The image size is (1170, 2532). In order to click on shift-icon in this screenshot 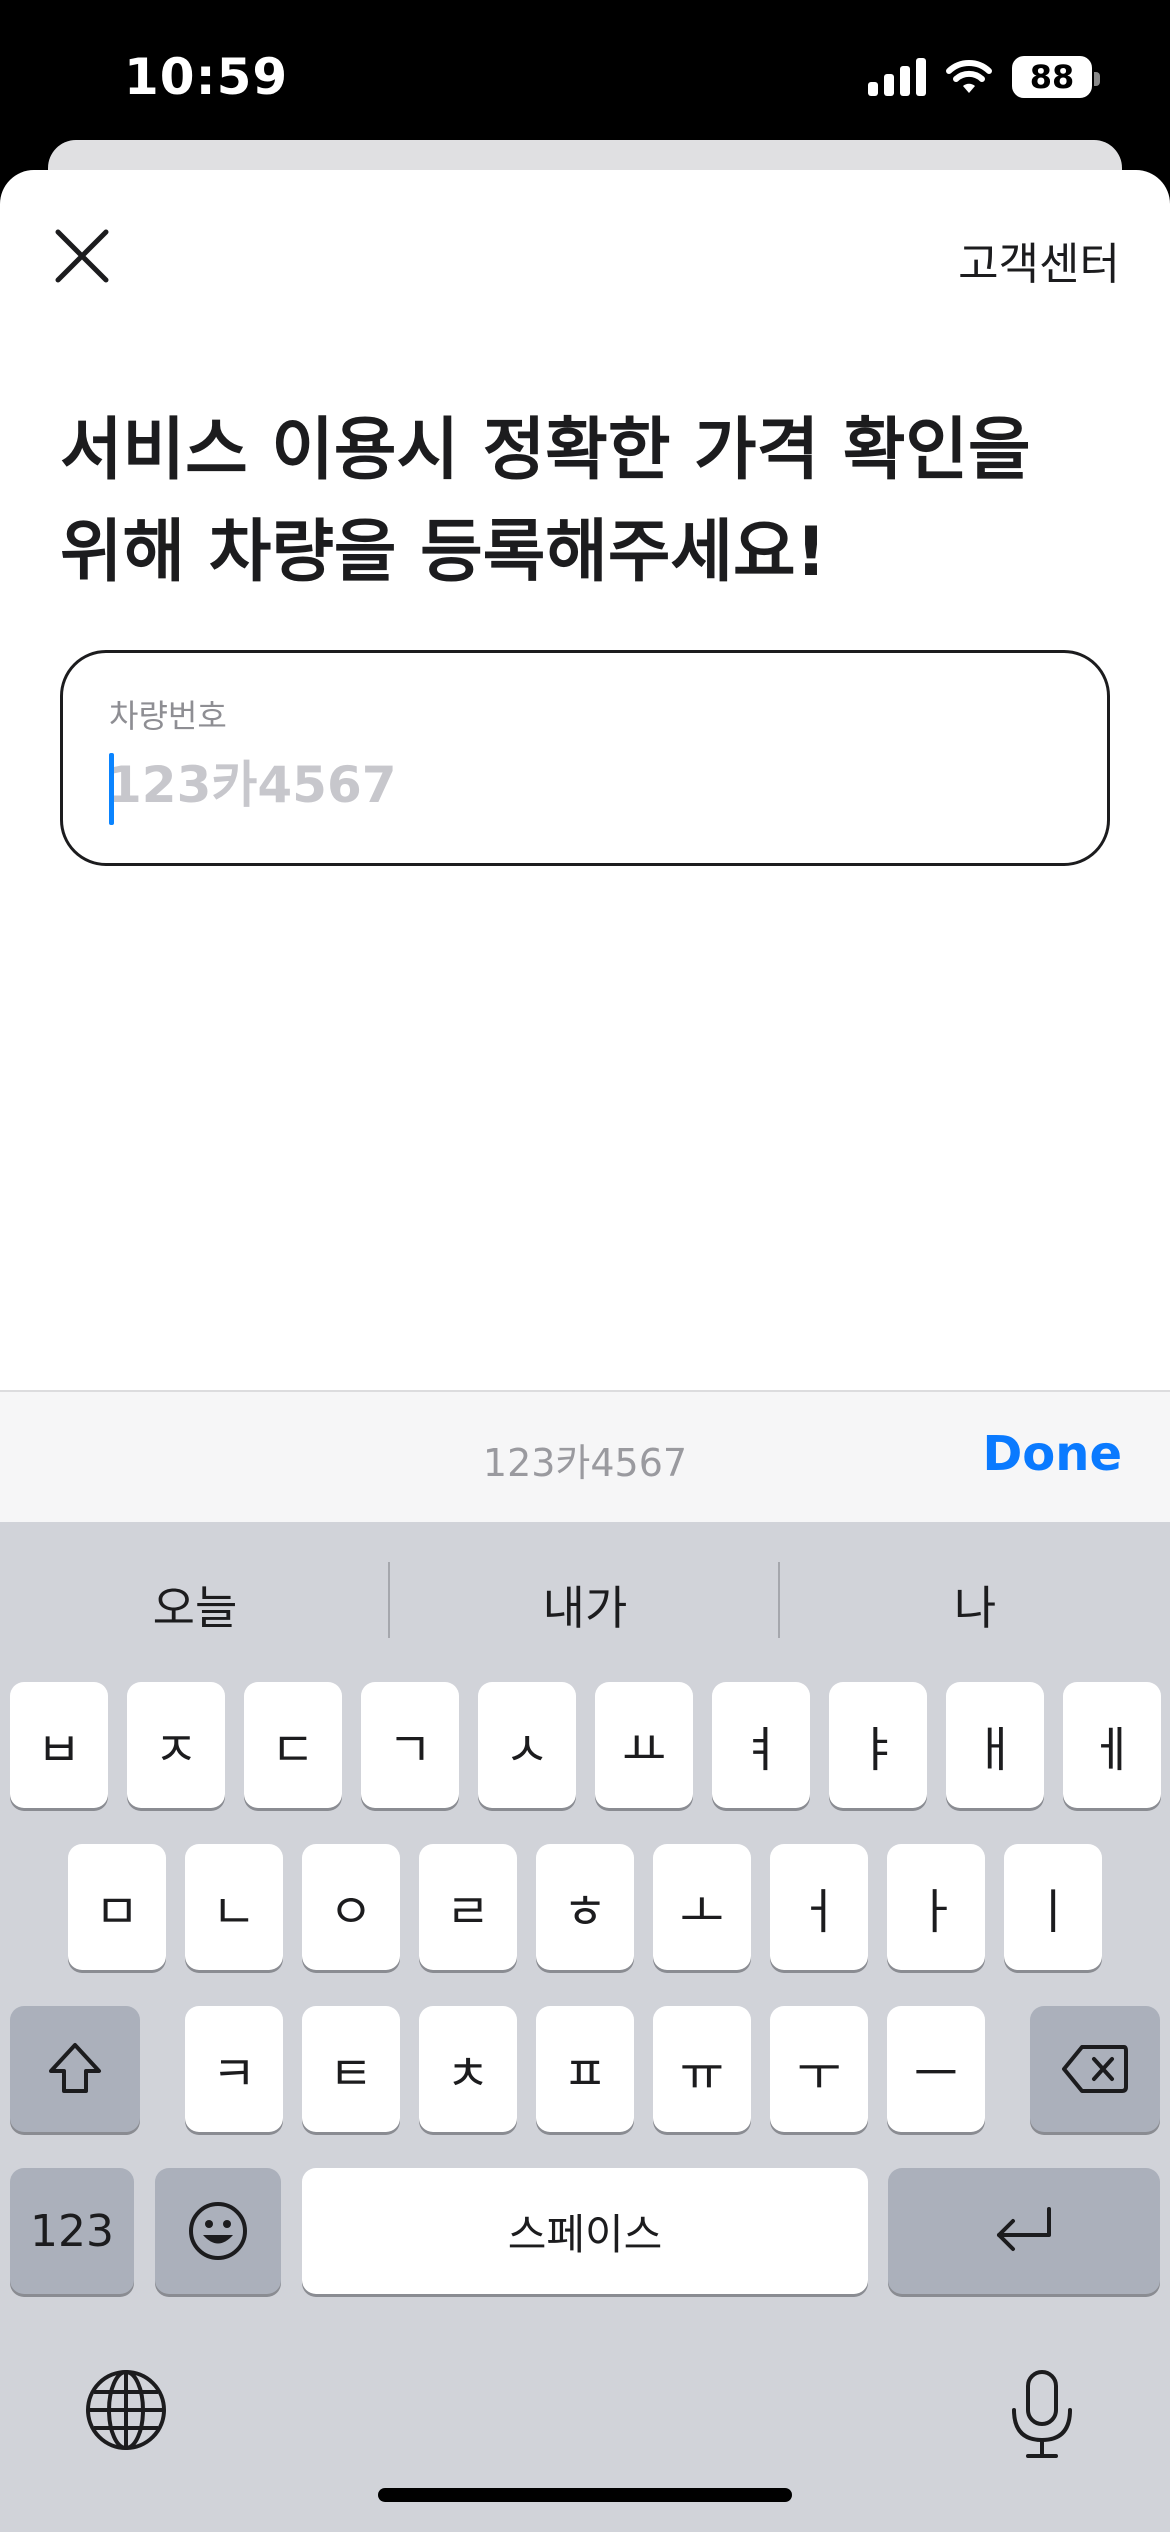, I will do `click(75, 2068)`.